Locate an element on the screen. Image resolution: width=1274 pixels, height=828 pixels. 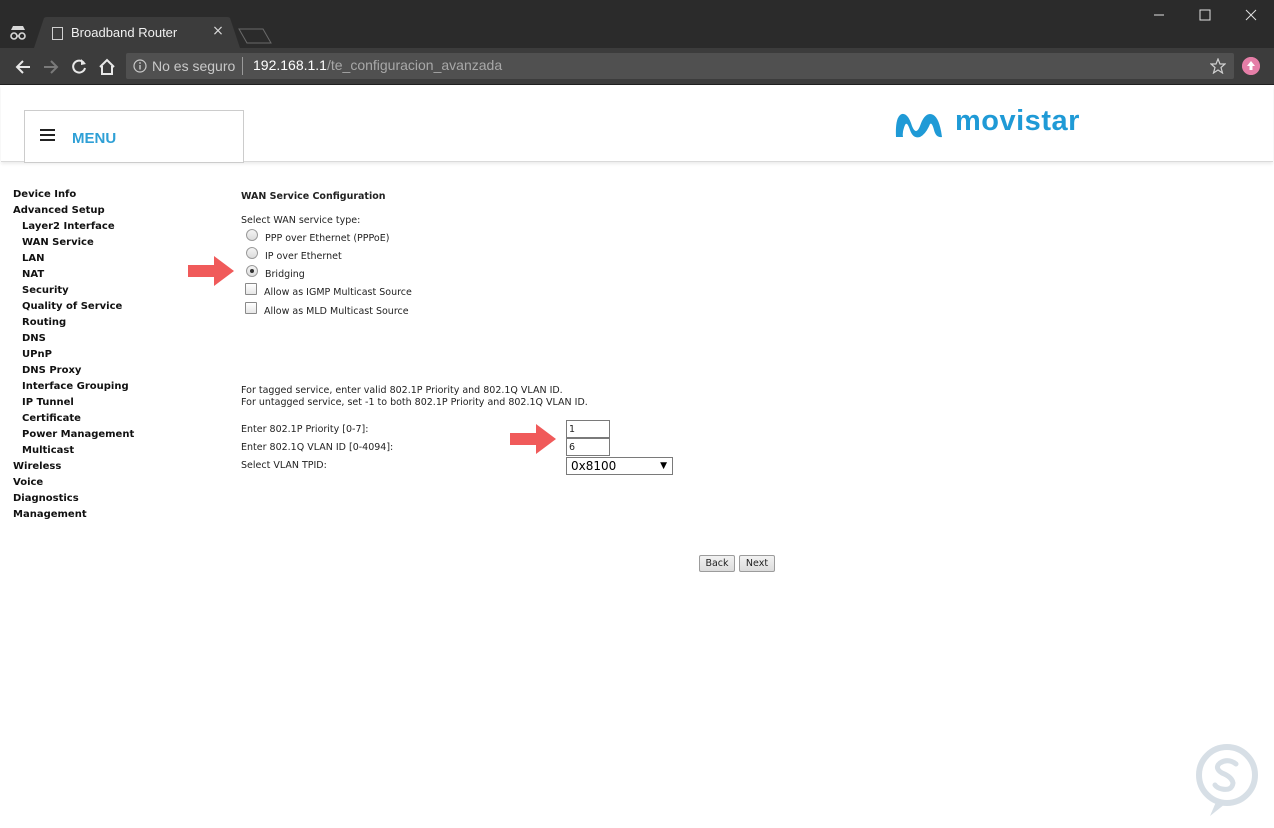
vlan-tpid-label: Select VLAN TPID: is located at coordinates (284, 465).